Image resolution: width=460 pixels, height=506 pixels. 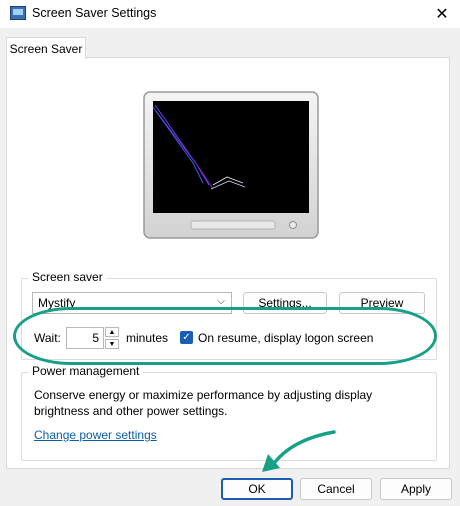 I want to click on highlight-ring, so click(x=225, y=336).